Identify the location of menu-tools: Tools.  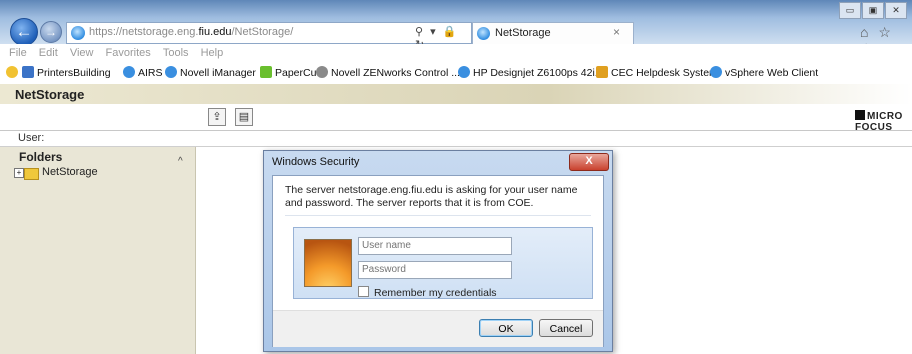
(176, 53).